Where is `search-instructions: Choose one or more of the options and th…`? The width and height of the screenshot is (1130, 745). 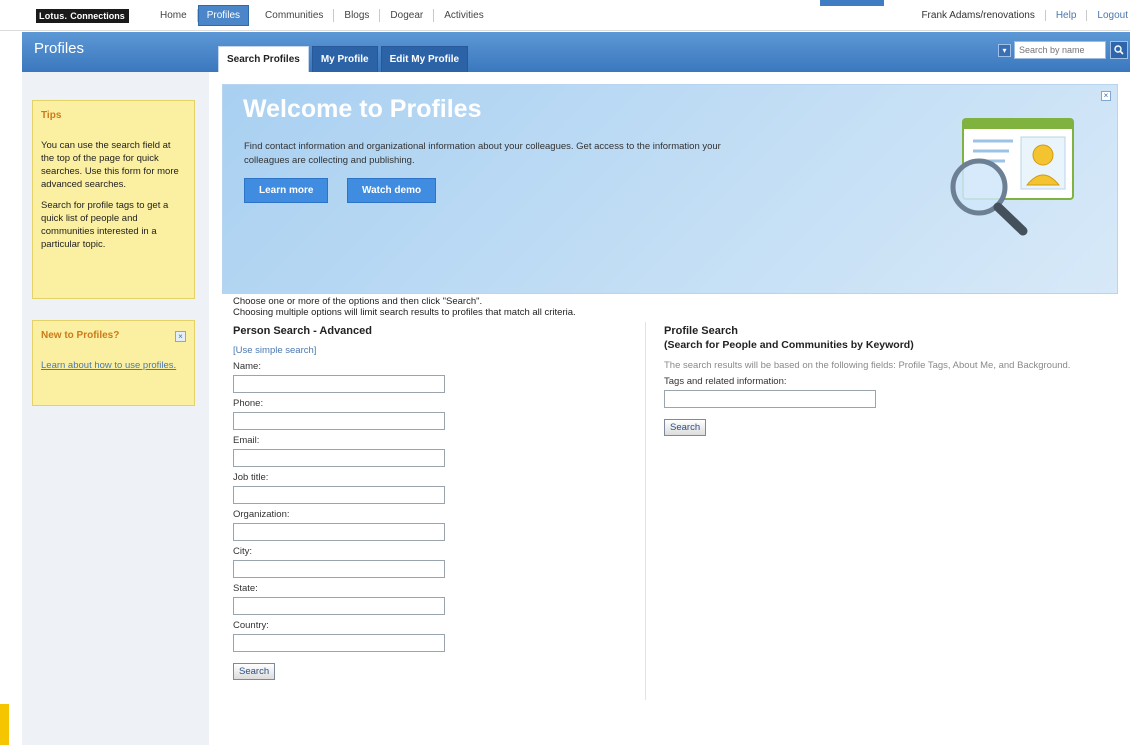 search-instructions: Choose one or more of the options and th… is located at coordinates (404, 307).